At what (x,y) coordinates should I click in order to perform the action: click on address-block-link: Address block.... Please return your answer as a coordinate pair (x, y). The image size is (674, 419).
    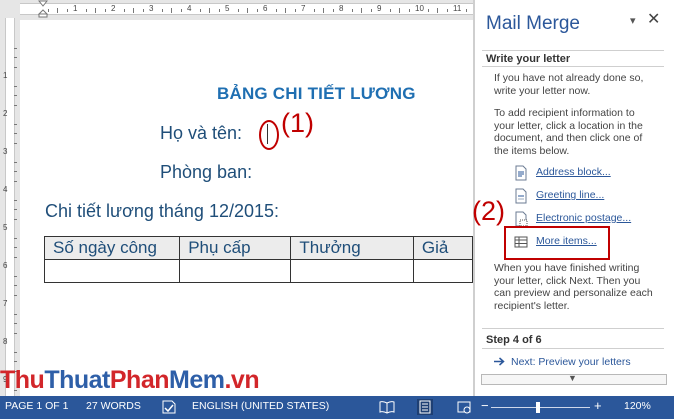
    Looking at the image, I should click on (584, 173).